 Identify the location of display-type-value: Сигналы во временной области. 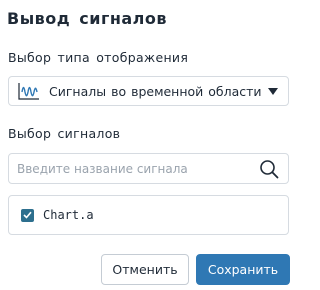
(155, 91).